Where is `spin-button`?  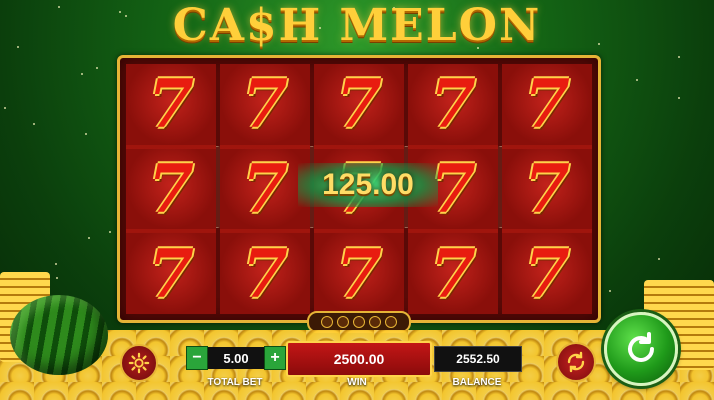
spin-button is located at coordinates (641, 349).